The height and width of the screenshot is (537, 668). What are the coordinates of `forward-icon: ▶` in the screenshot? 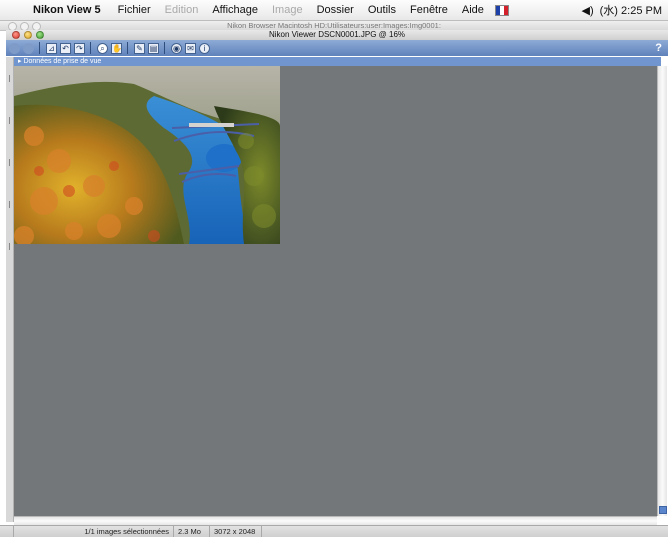 It's located at (28, 48).